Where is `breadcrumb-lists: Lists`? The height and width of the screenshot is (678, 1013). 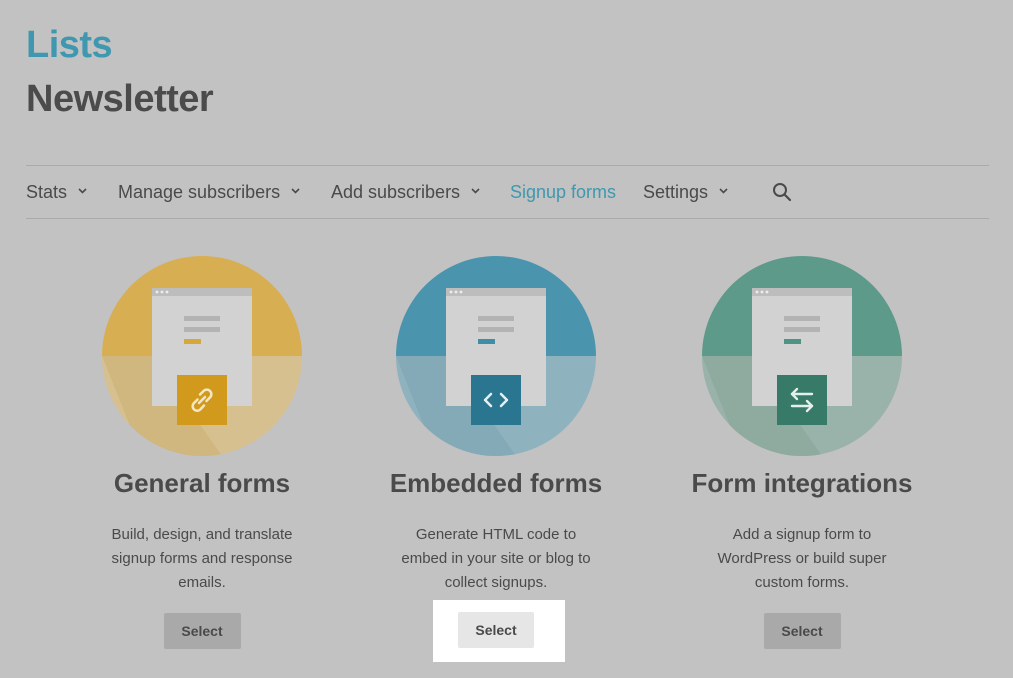 breadcrumb-lists: Lists is located at coordinates (69, 45).